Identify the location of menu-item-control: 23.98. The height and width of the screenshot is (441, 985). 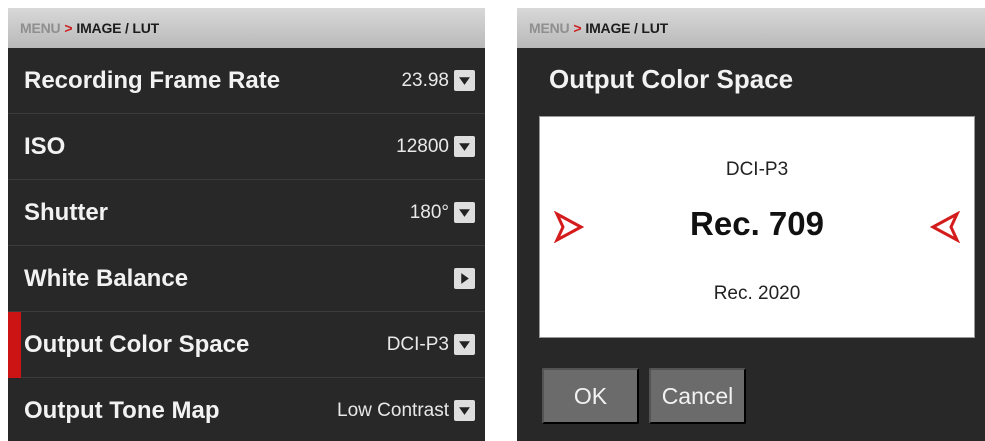
(438, 81).